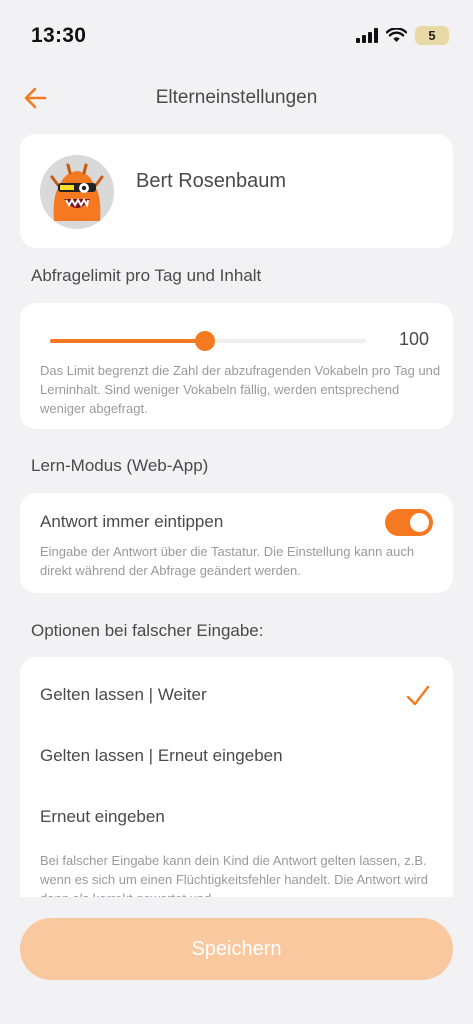 Image resolution: width=473 pixels, height=1024 pixels. What do you see at coordinates (367, 35) in the screenshot?
I see `cellular-signal-icon` at bounding box center [367, 35].